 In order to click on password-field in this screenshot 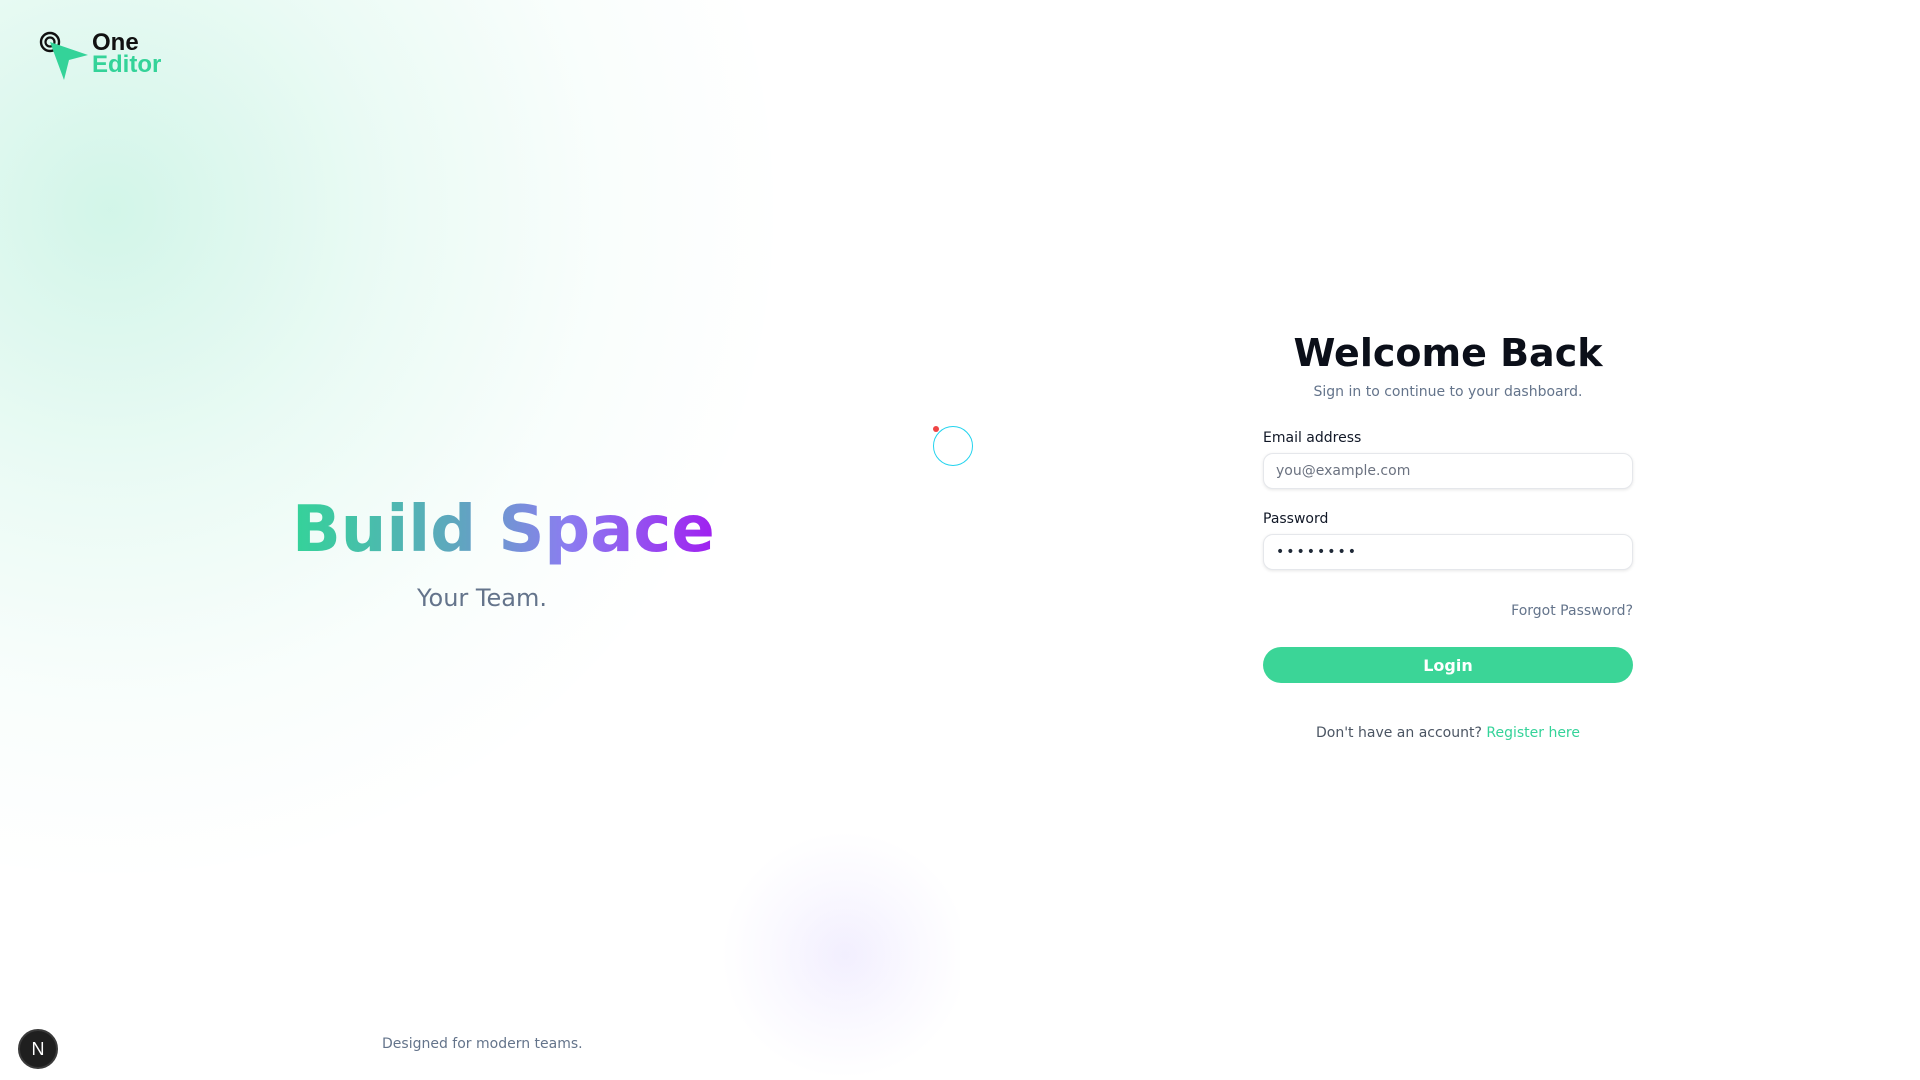, I will do `click(1448, 552)`.